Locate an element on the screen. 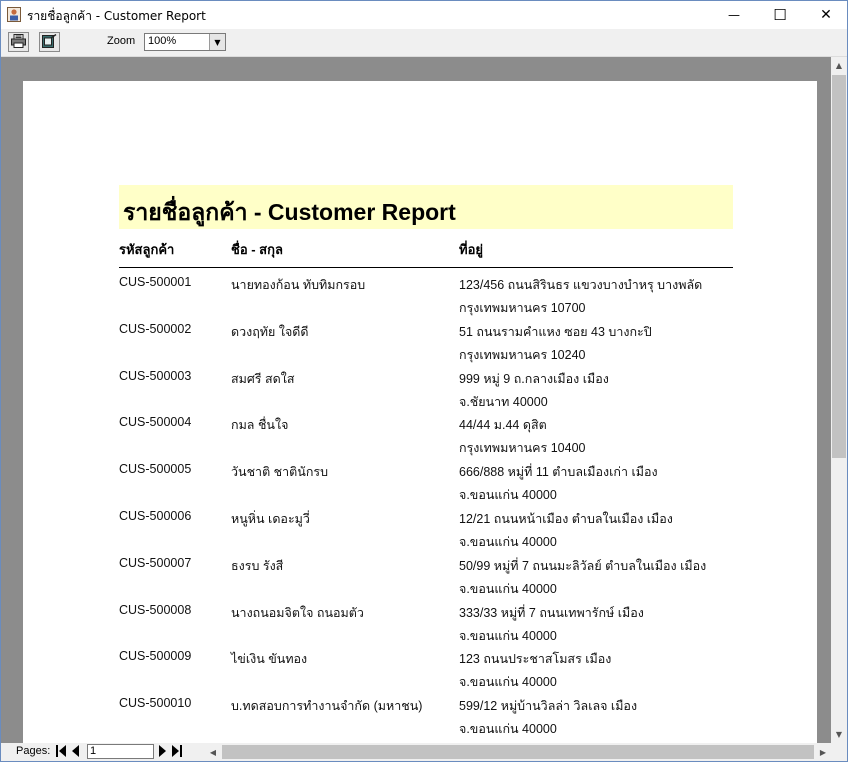 Image resolution: width=848 pixels, height=762 pixels. customer-id: CUS-500005 is located at coordinates (155, 469).